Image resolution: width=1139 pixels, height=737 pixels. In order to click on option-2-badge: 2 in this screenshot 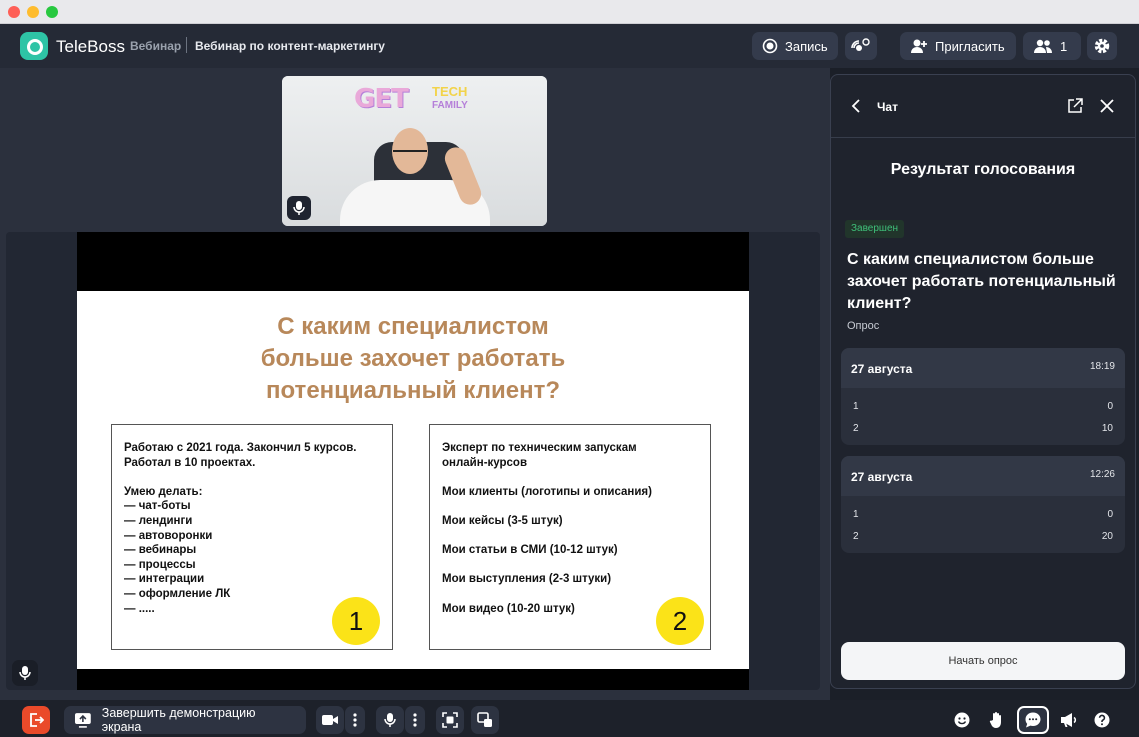, I will do `click(680, 621)`.